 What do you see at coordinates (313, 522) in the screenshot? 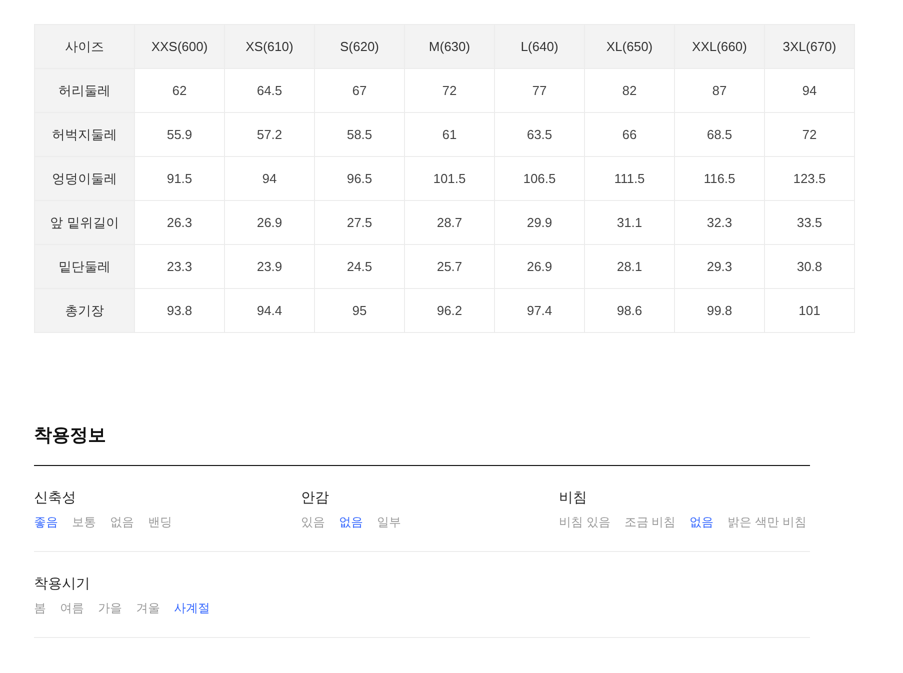
I see `attribute-option: 있음` at bounding box center [313, 522].